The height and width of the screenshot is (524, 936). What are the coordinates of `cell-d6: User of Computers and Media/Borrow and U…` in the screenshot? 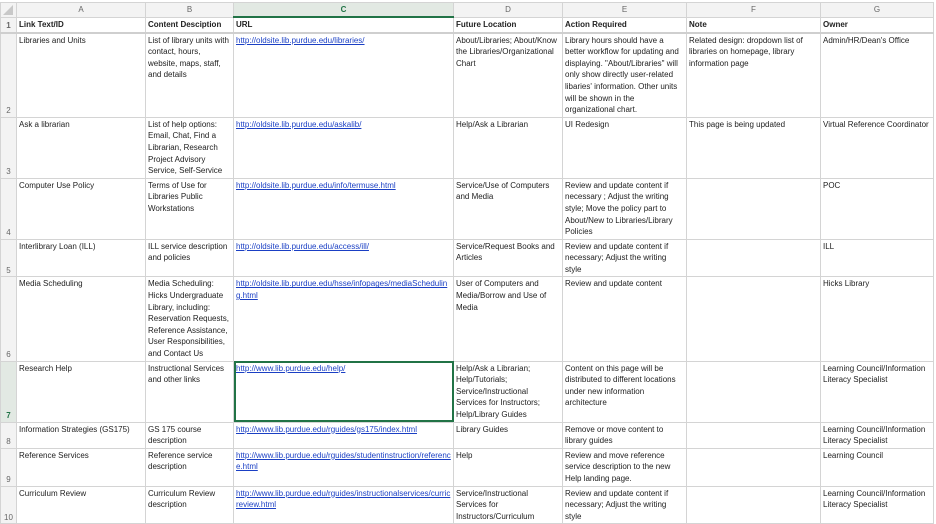 It's located at (508, 319).